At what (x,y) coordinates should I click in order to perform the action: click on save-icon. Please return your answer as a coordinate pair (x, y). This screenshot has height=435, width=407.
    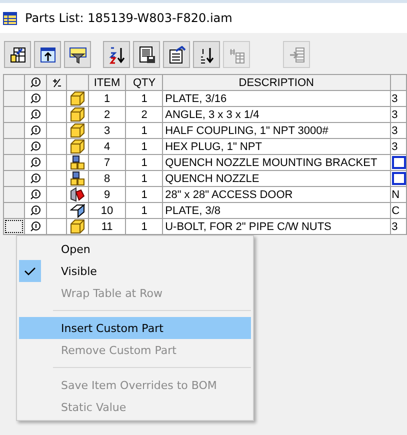
    Looking at the image, I should click on (147, 55).